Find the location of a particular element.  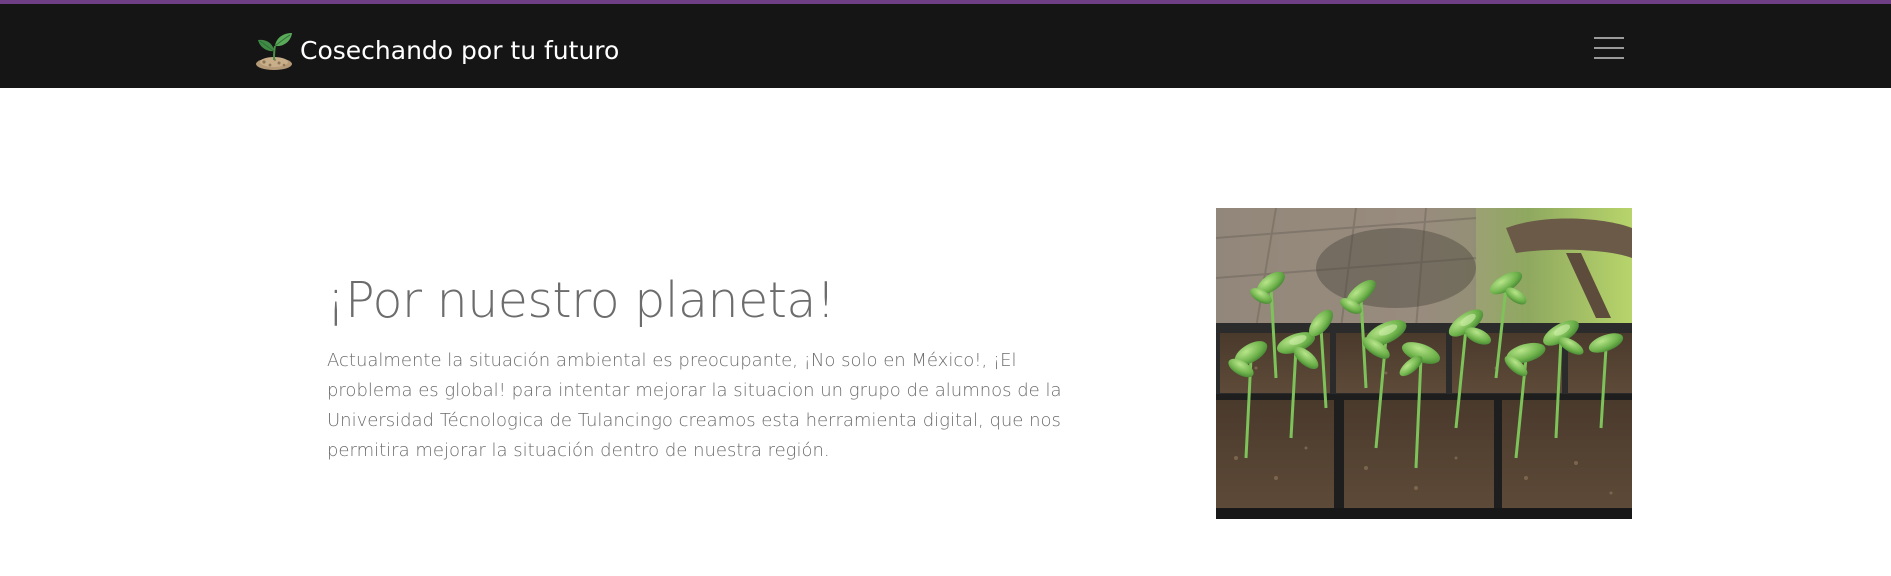

hero-title: ¡Por nuestro planeta! is located at coordinates (581, 300).